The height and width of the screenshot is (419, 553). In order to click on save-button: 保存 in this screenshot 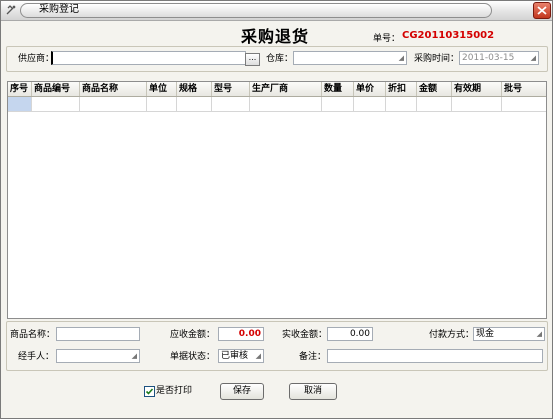, I will do `click(242, 391)`.